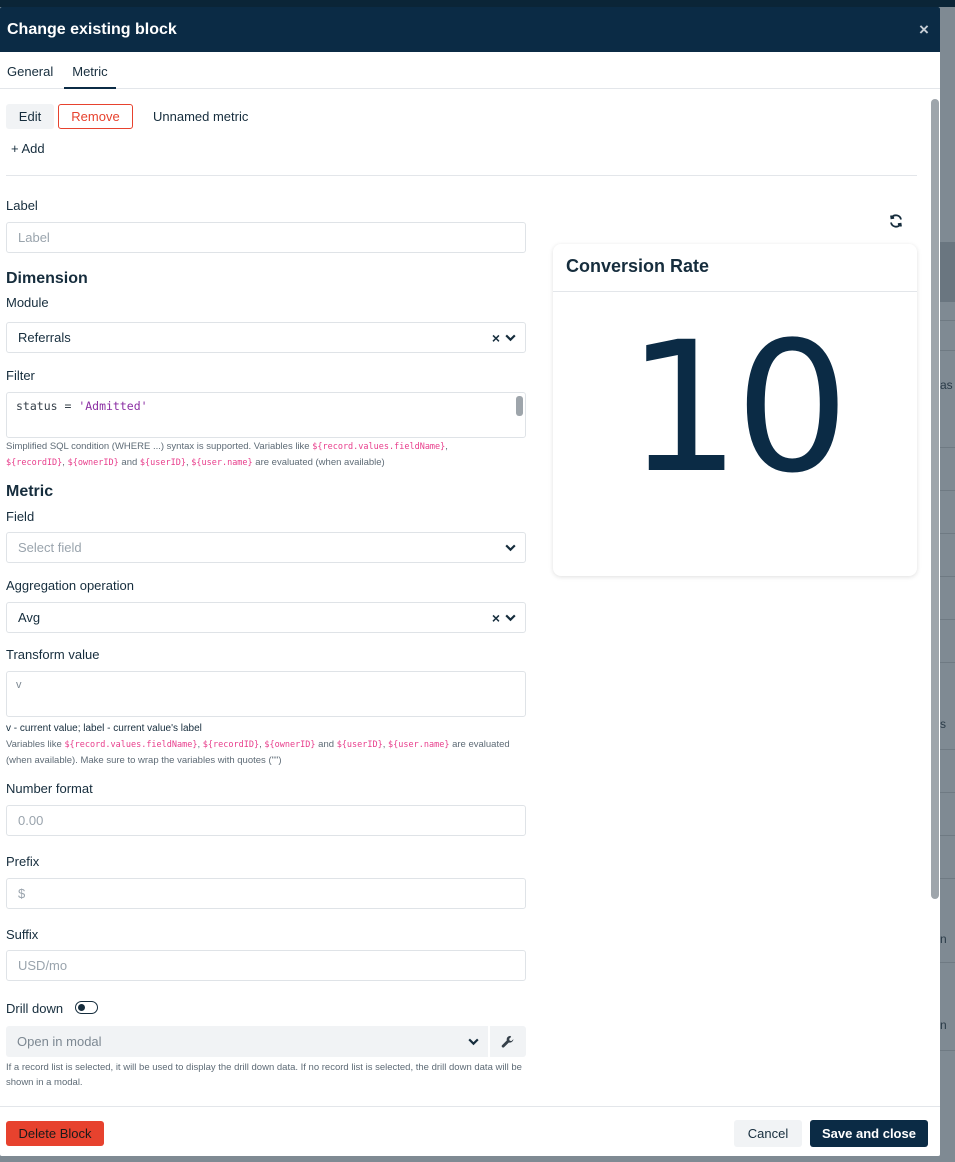 The height and width of the screenshot is (1162, 955). What do you see at coordinates (470, 1131) in the screenshot?
I see `modal-footer: Delete Block Cancel Save and close` at bounding box center [470, 1131].